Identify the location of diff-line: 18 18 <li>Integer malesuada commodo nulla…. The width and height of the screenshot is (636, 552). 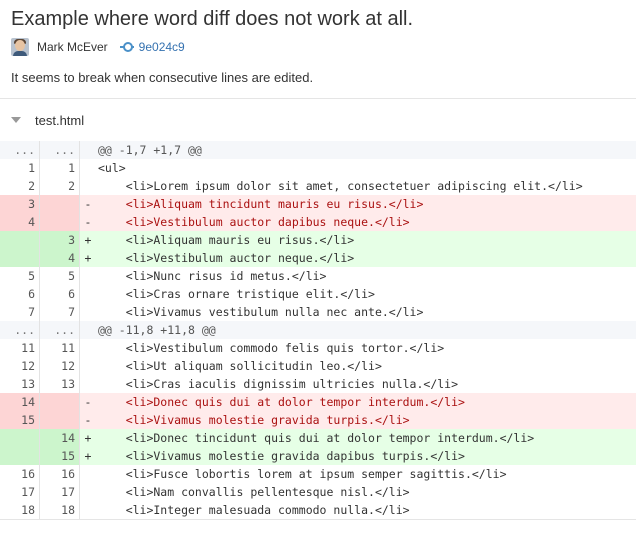
(318, 510).